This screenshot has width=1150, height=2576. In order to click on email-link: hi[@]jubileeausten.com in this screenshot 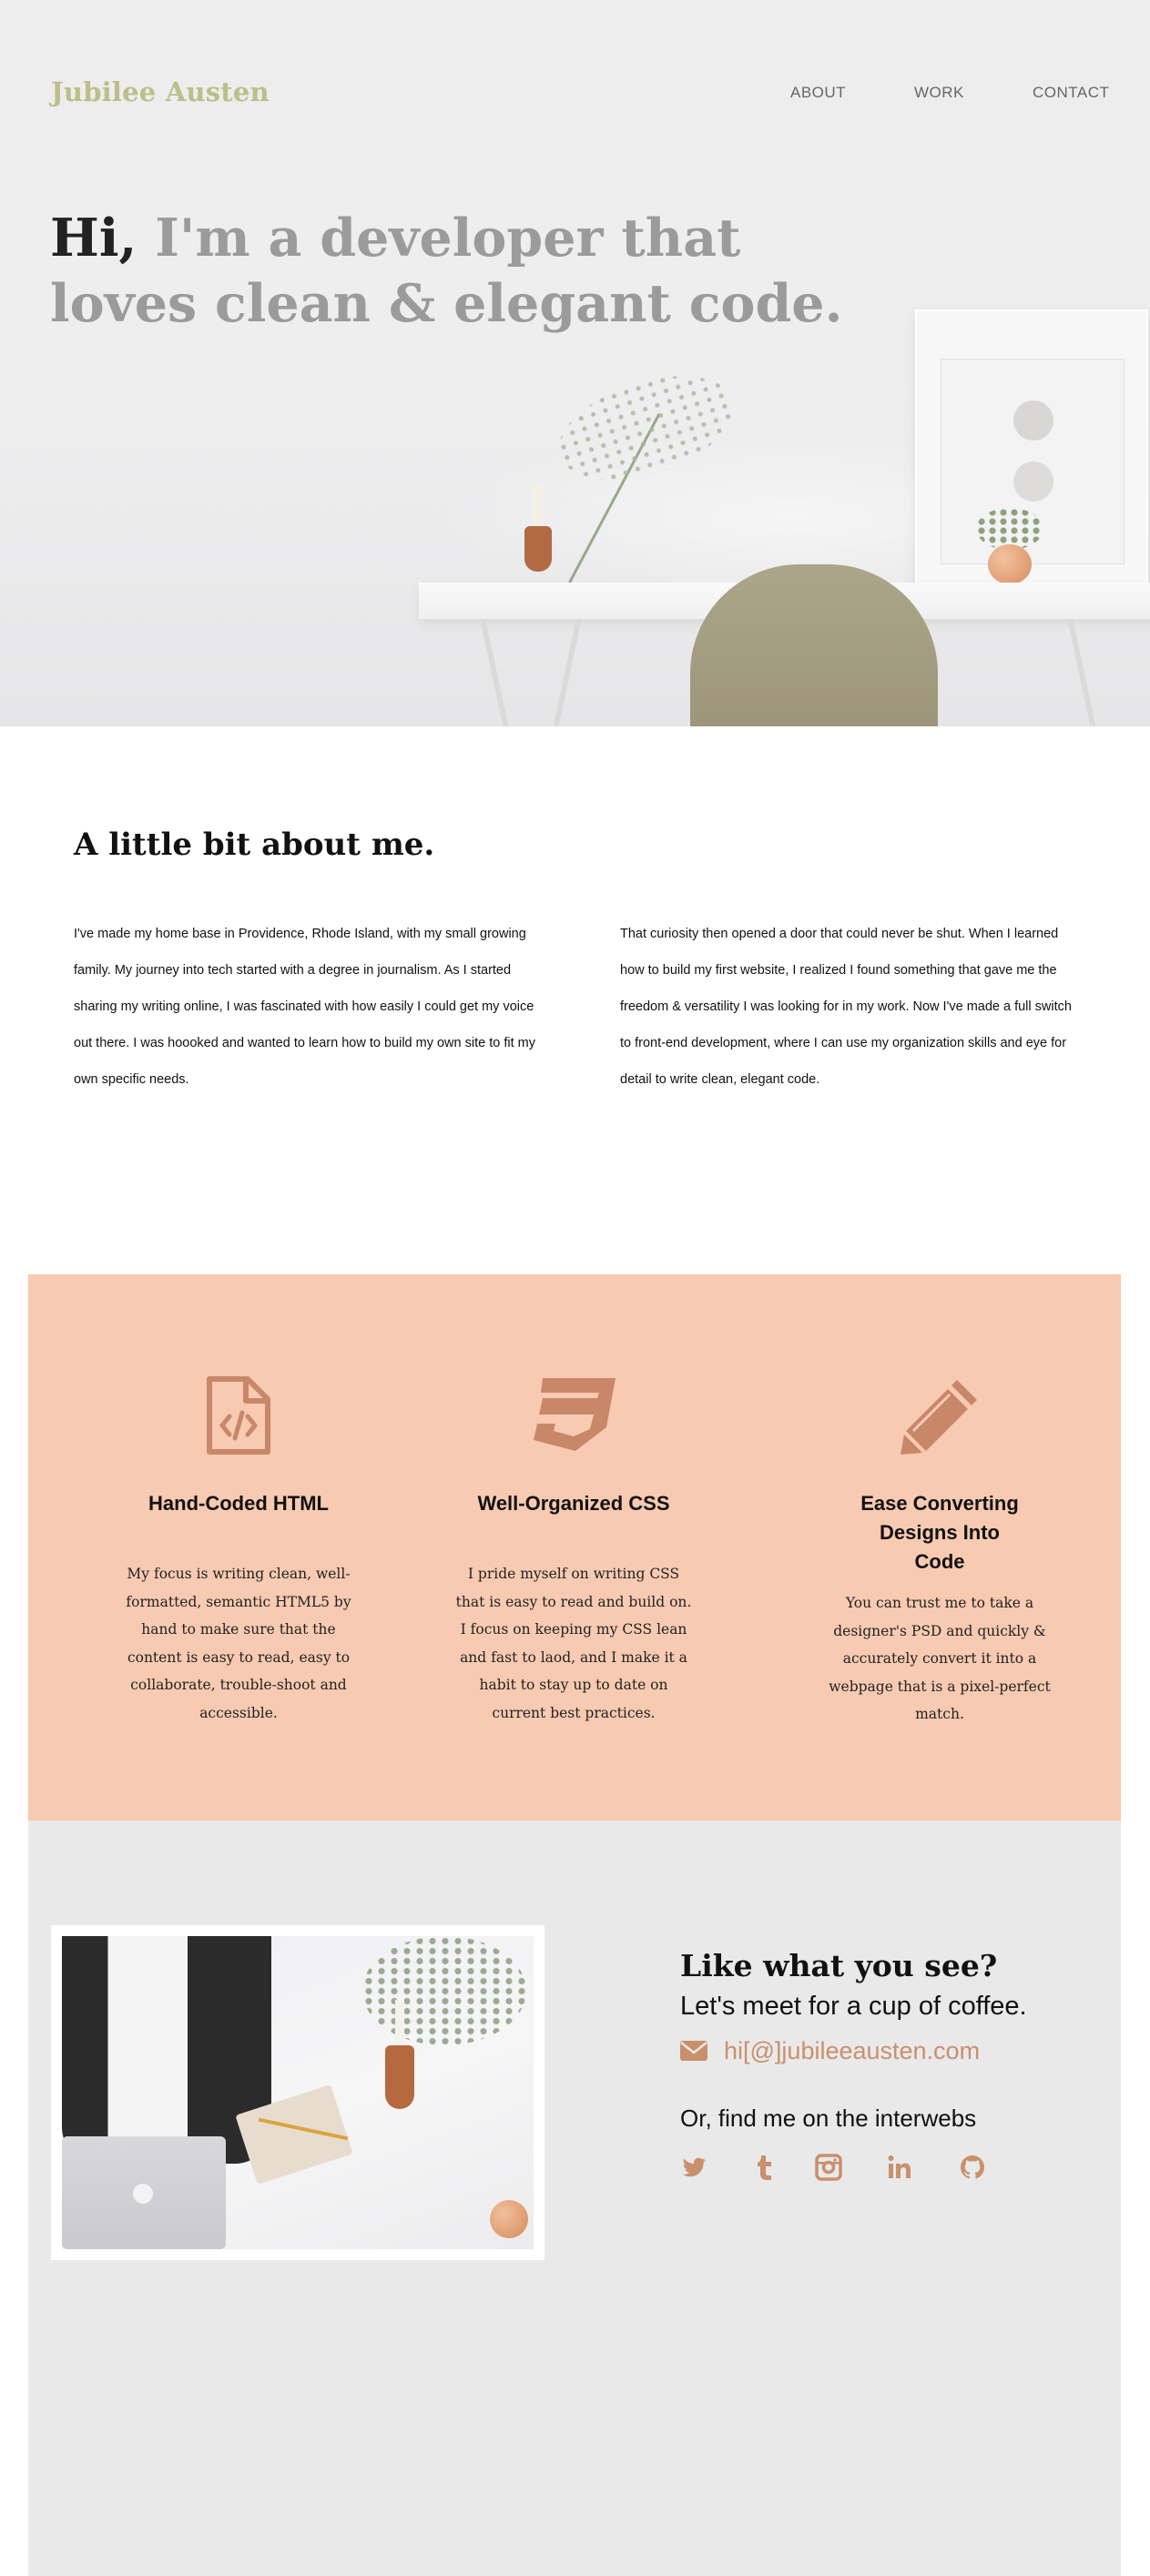, I will do `click(830, 2050)`.